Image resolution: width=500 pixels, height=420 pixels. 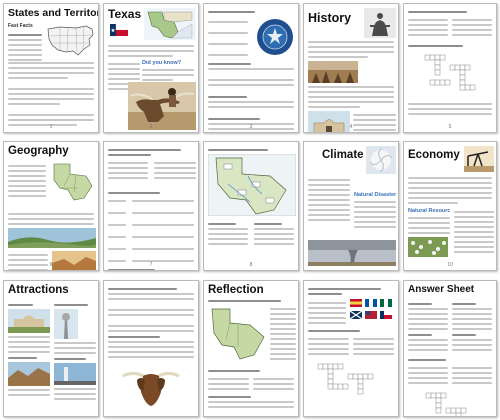 I want to click on usa-outline-map, so click(x=70, y=40).